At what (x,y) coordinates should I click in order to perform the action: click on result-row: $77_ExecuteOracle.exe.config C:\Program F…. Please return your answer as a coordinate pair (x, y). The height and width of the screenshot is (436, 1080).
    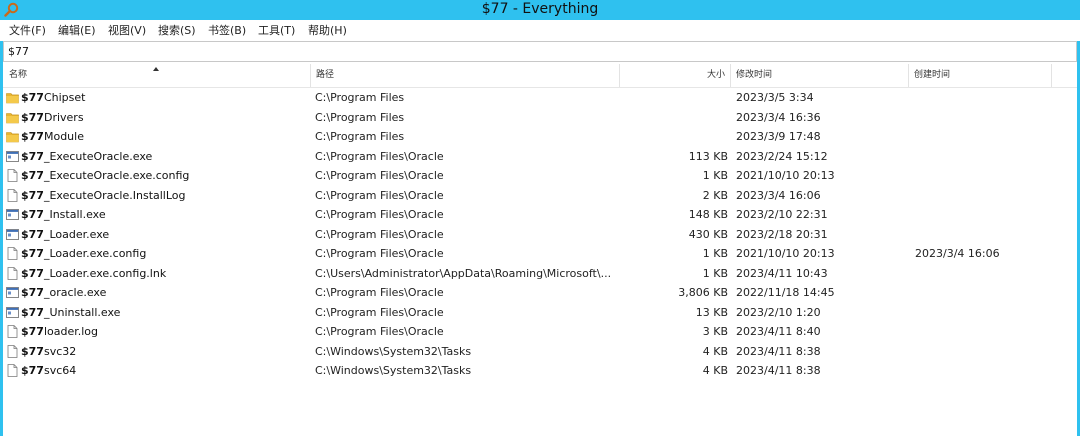
    Looking at the image, I should click on (540, 176).